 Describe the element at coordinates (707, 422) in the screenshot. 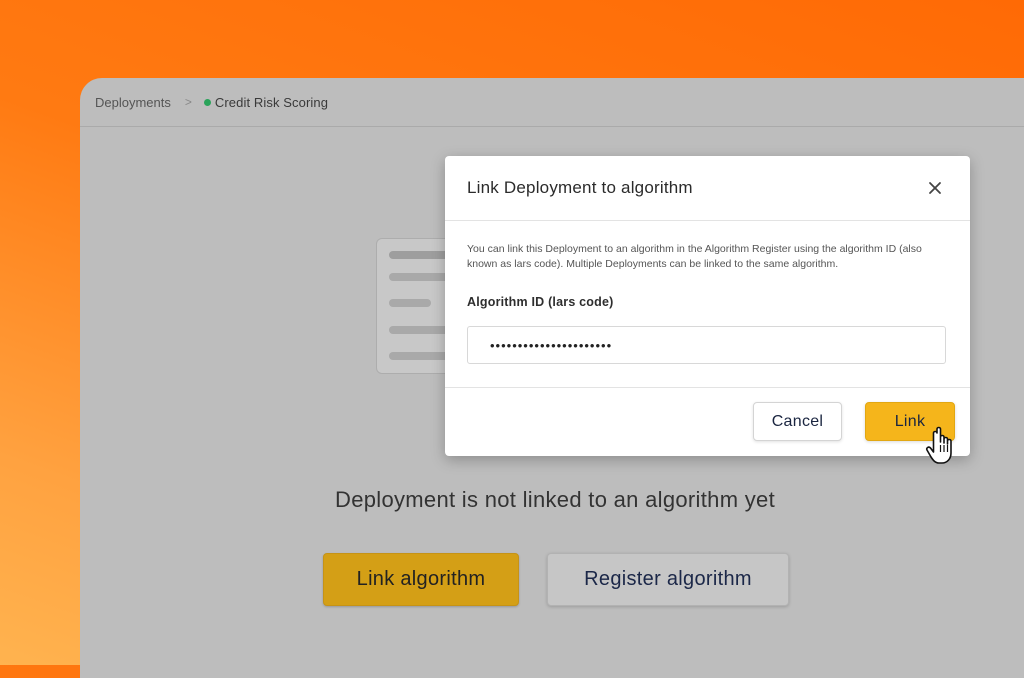

I see `modal-footer: Cancel Link` at that location.